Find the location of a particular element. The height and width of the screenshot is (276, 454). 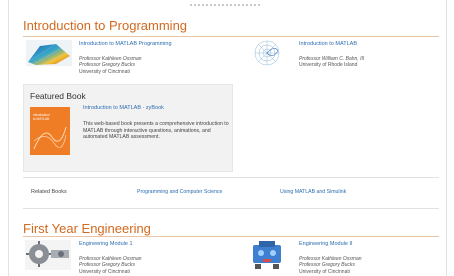

robot-thumbnail-icon is located at coordinates (267, 255).